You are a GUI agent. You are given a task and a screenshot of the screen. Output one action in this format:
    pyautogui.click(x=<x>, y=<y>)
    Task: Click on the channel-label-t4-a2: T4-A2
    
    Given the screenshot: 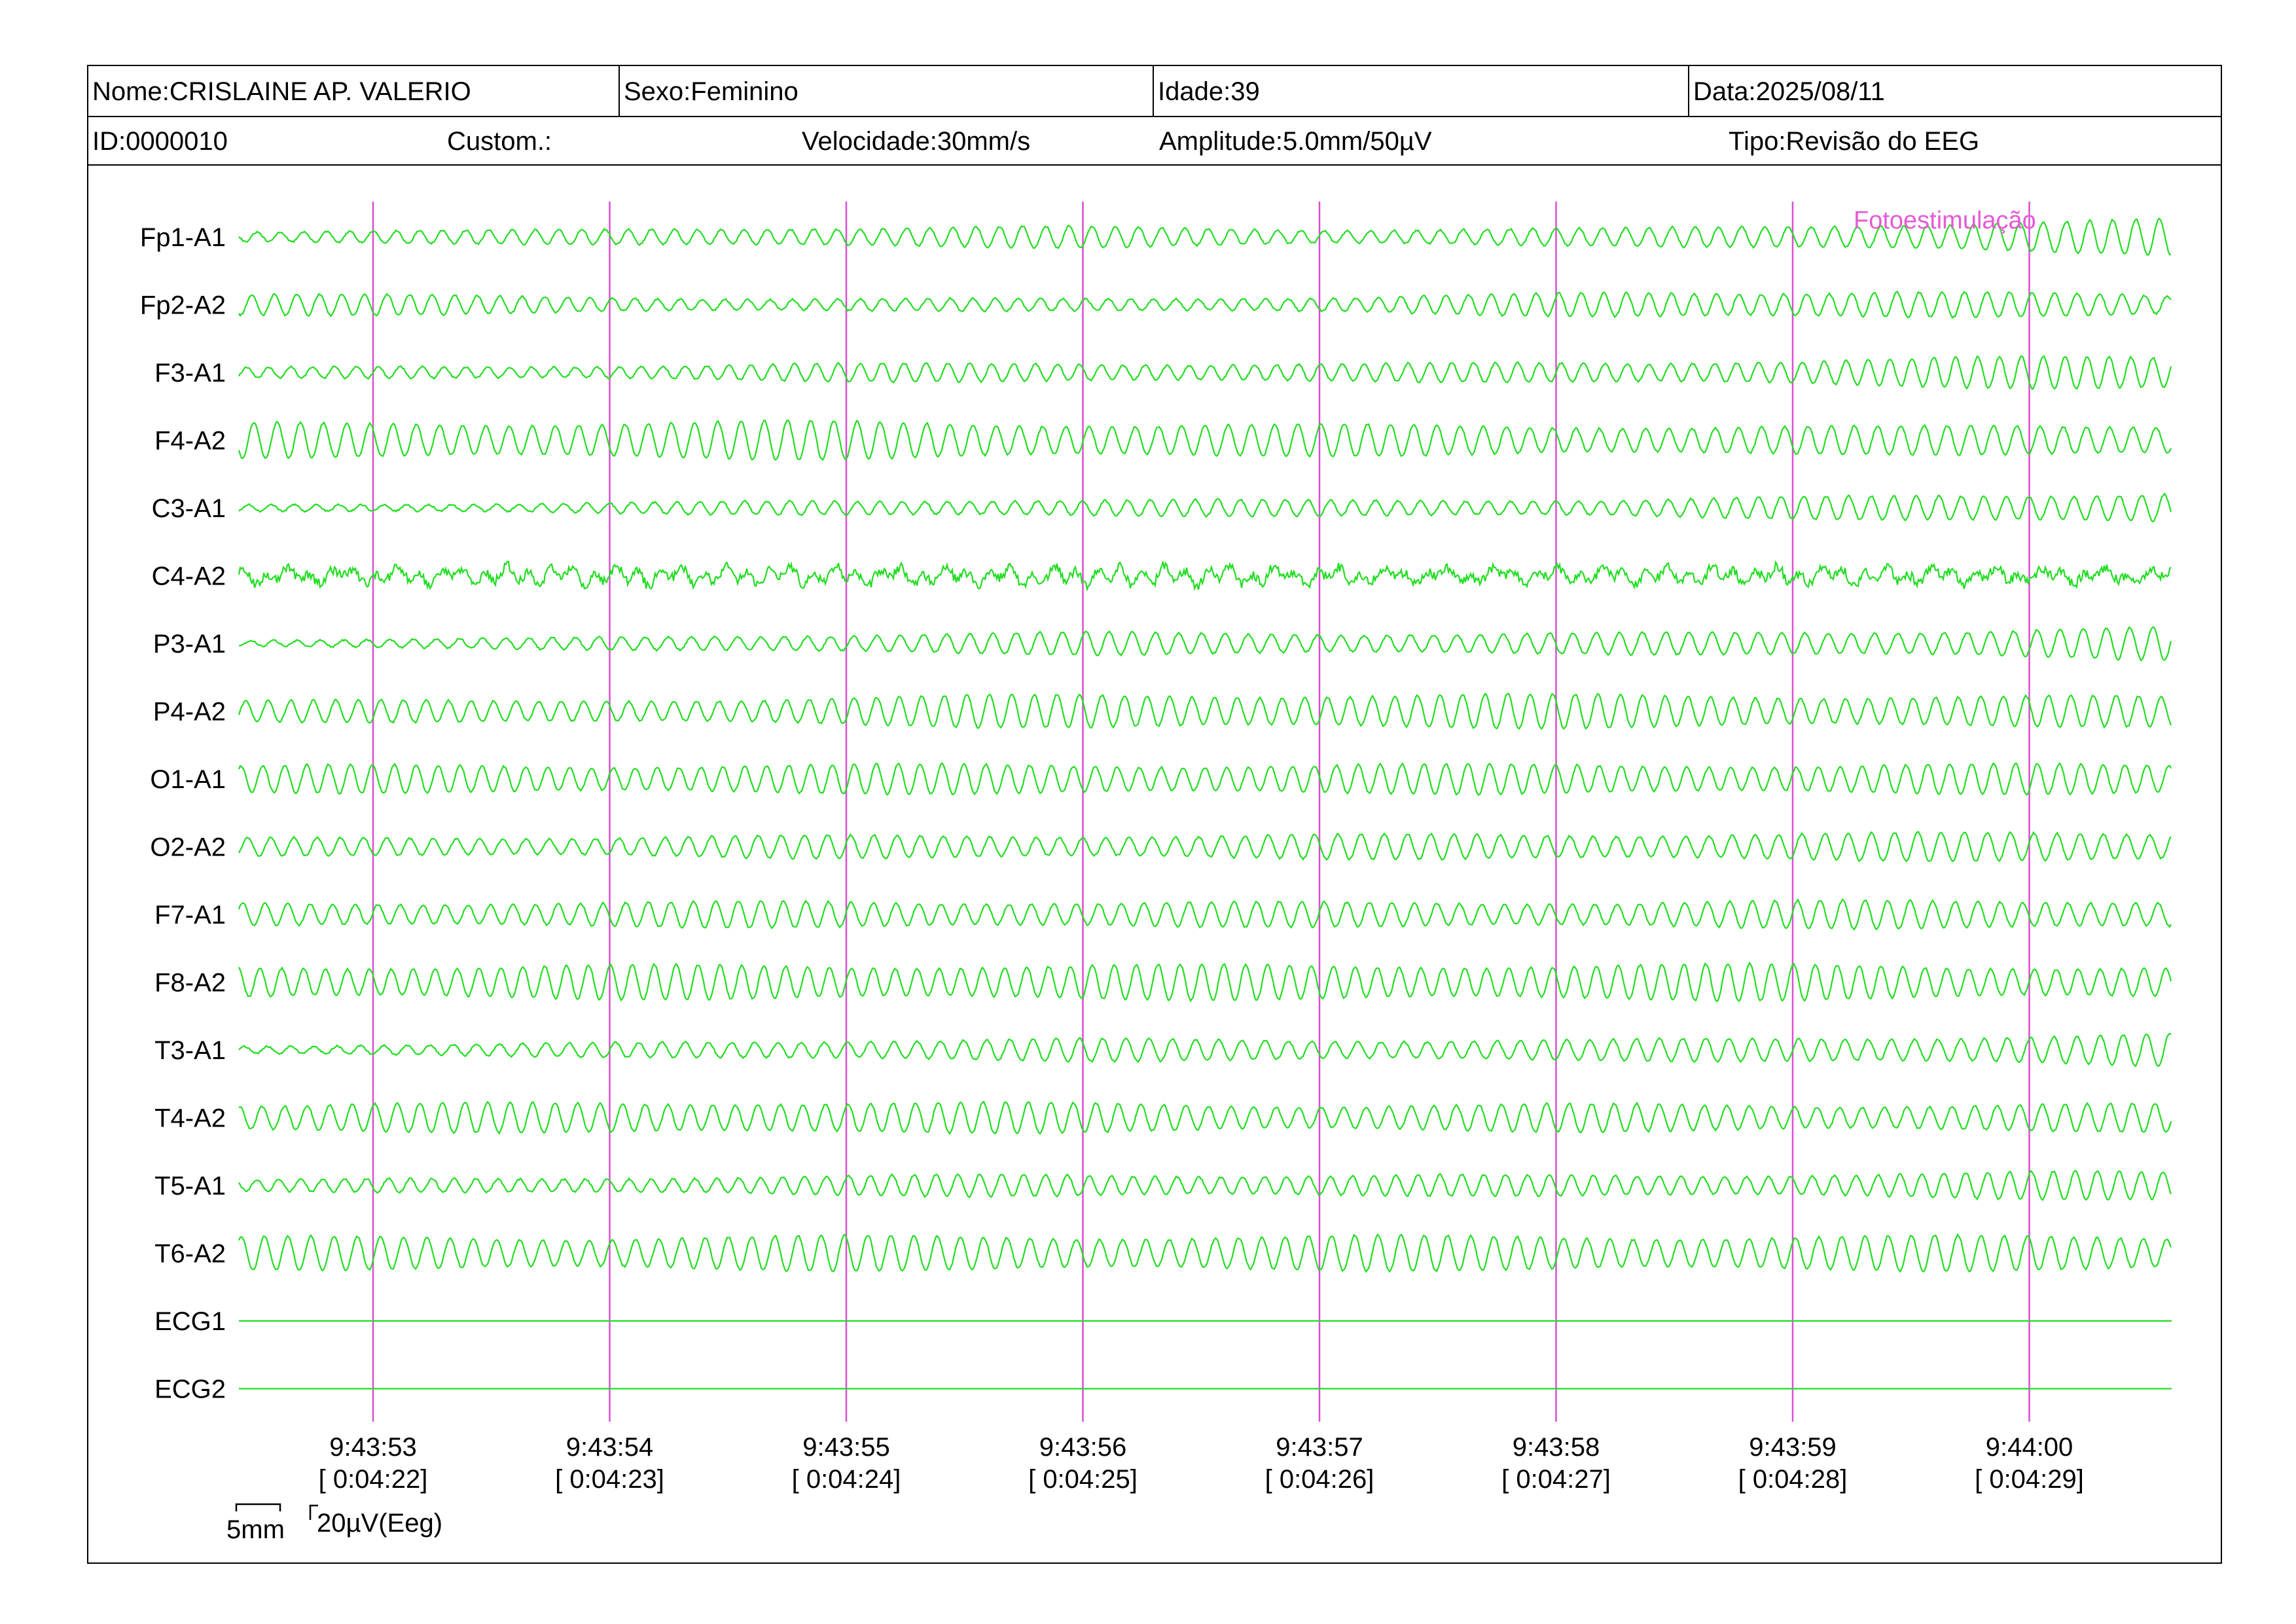 What is the action you would take?
    pyautogui.click(x=190, y=1118)
    